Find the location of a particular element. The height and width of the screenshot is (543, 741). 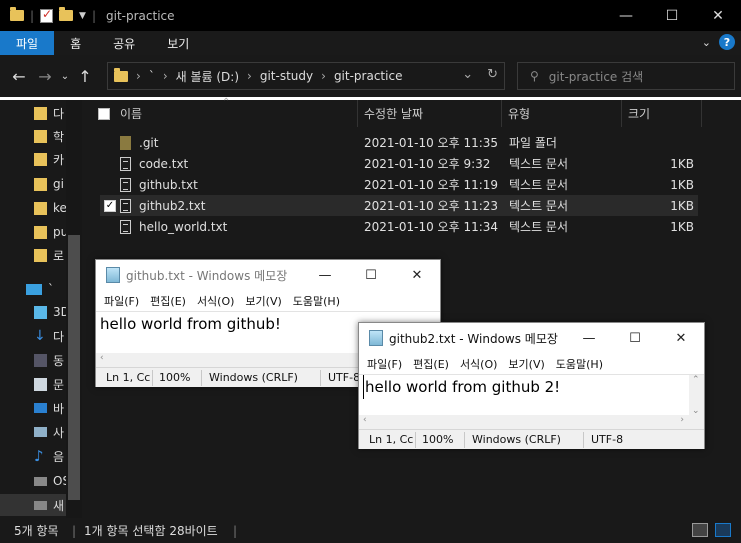

notepad-text-area: hello world from github 2! ⌃ ⌄ ‹ › is located at coordinates (531, 401).